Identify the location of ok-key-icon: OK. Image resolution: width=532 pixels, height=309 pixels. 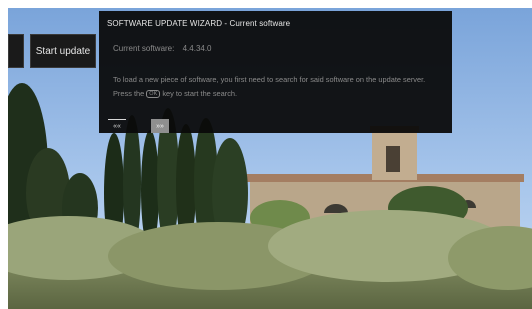
(153, 94).